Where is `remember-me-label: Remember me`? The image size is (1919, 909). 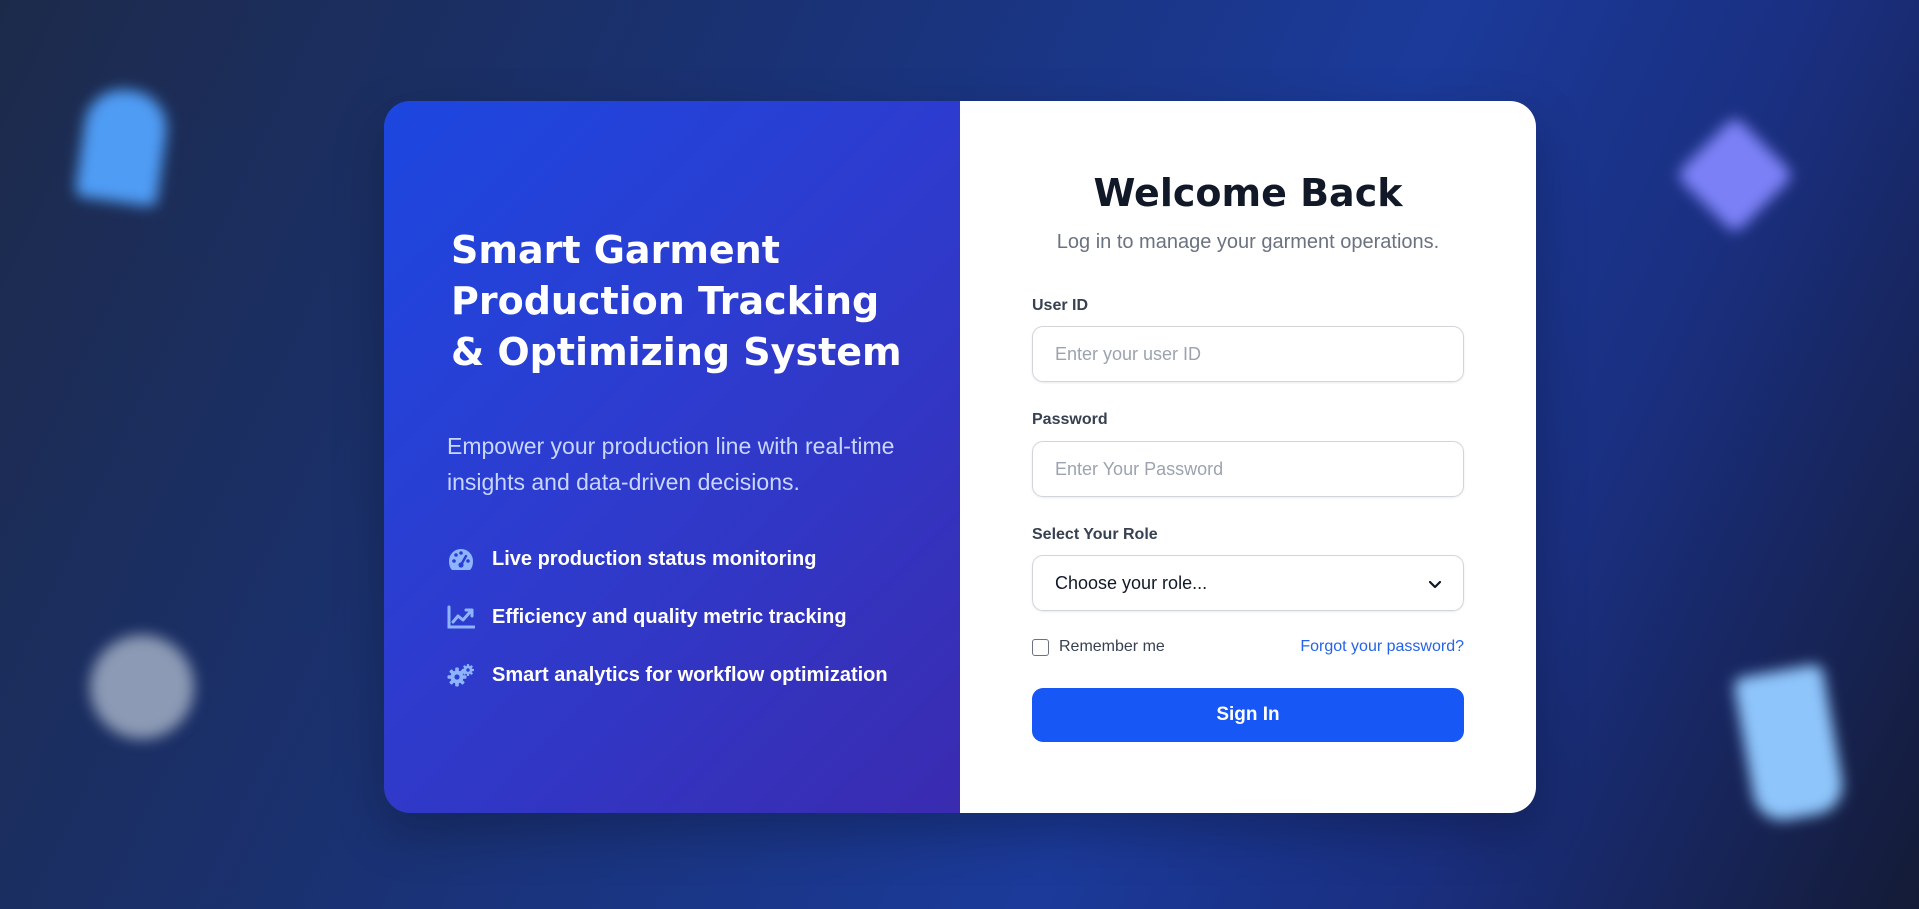 remember-me-label: Remember me is located at coordinates (1112, 646).